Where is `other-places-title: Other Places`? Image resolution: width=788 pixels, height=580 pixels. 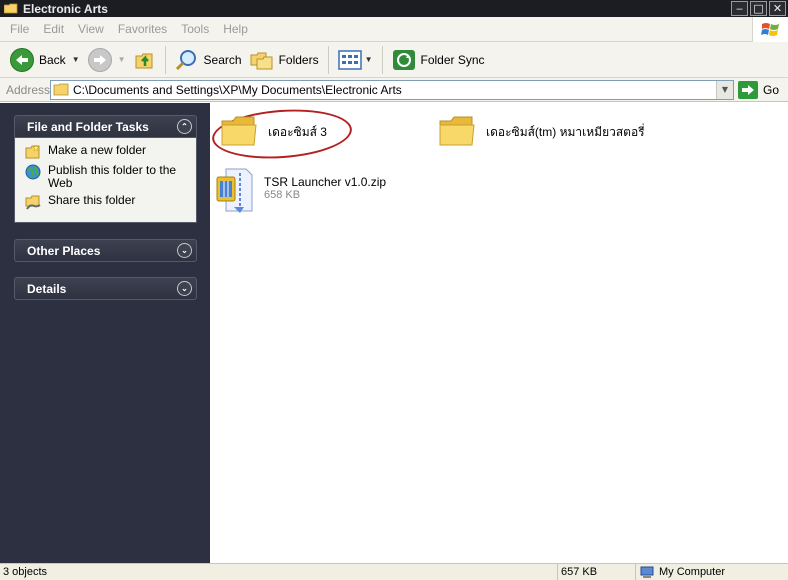
other-places-title: Other Places is located at coordinates (64, 250).